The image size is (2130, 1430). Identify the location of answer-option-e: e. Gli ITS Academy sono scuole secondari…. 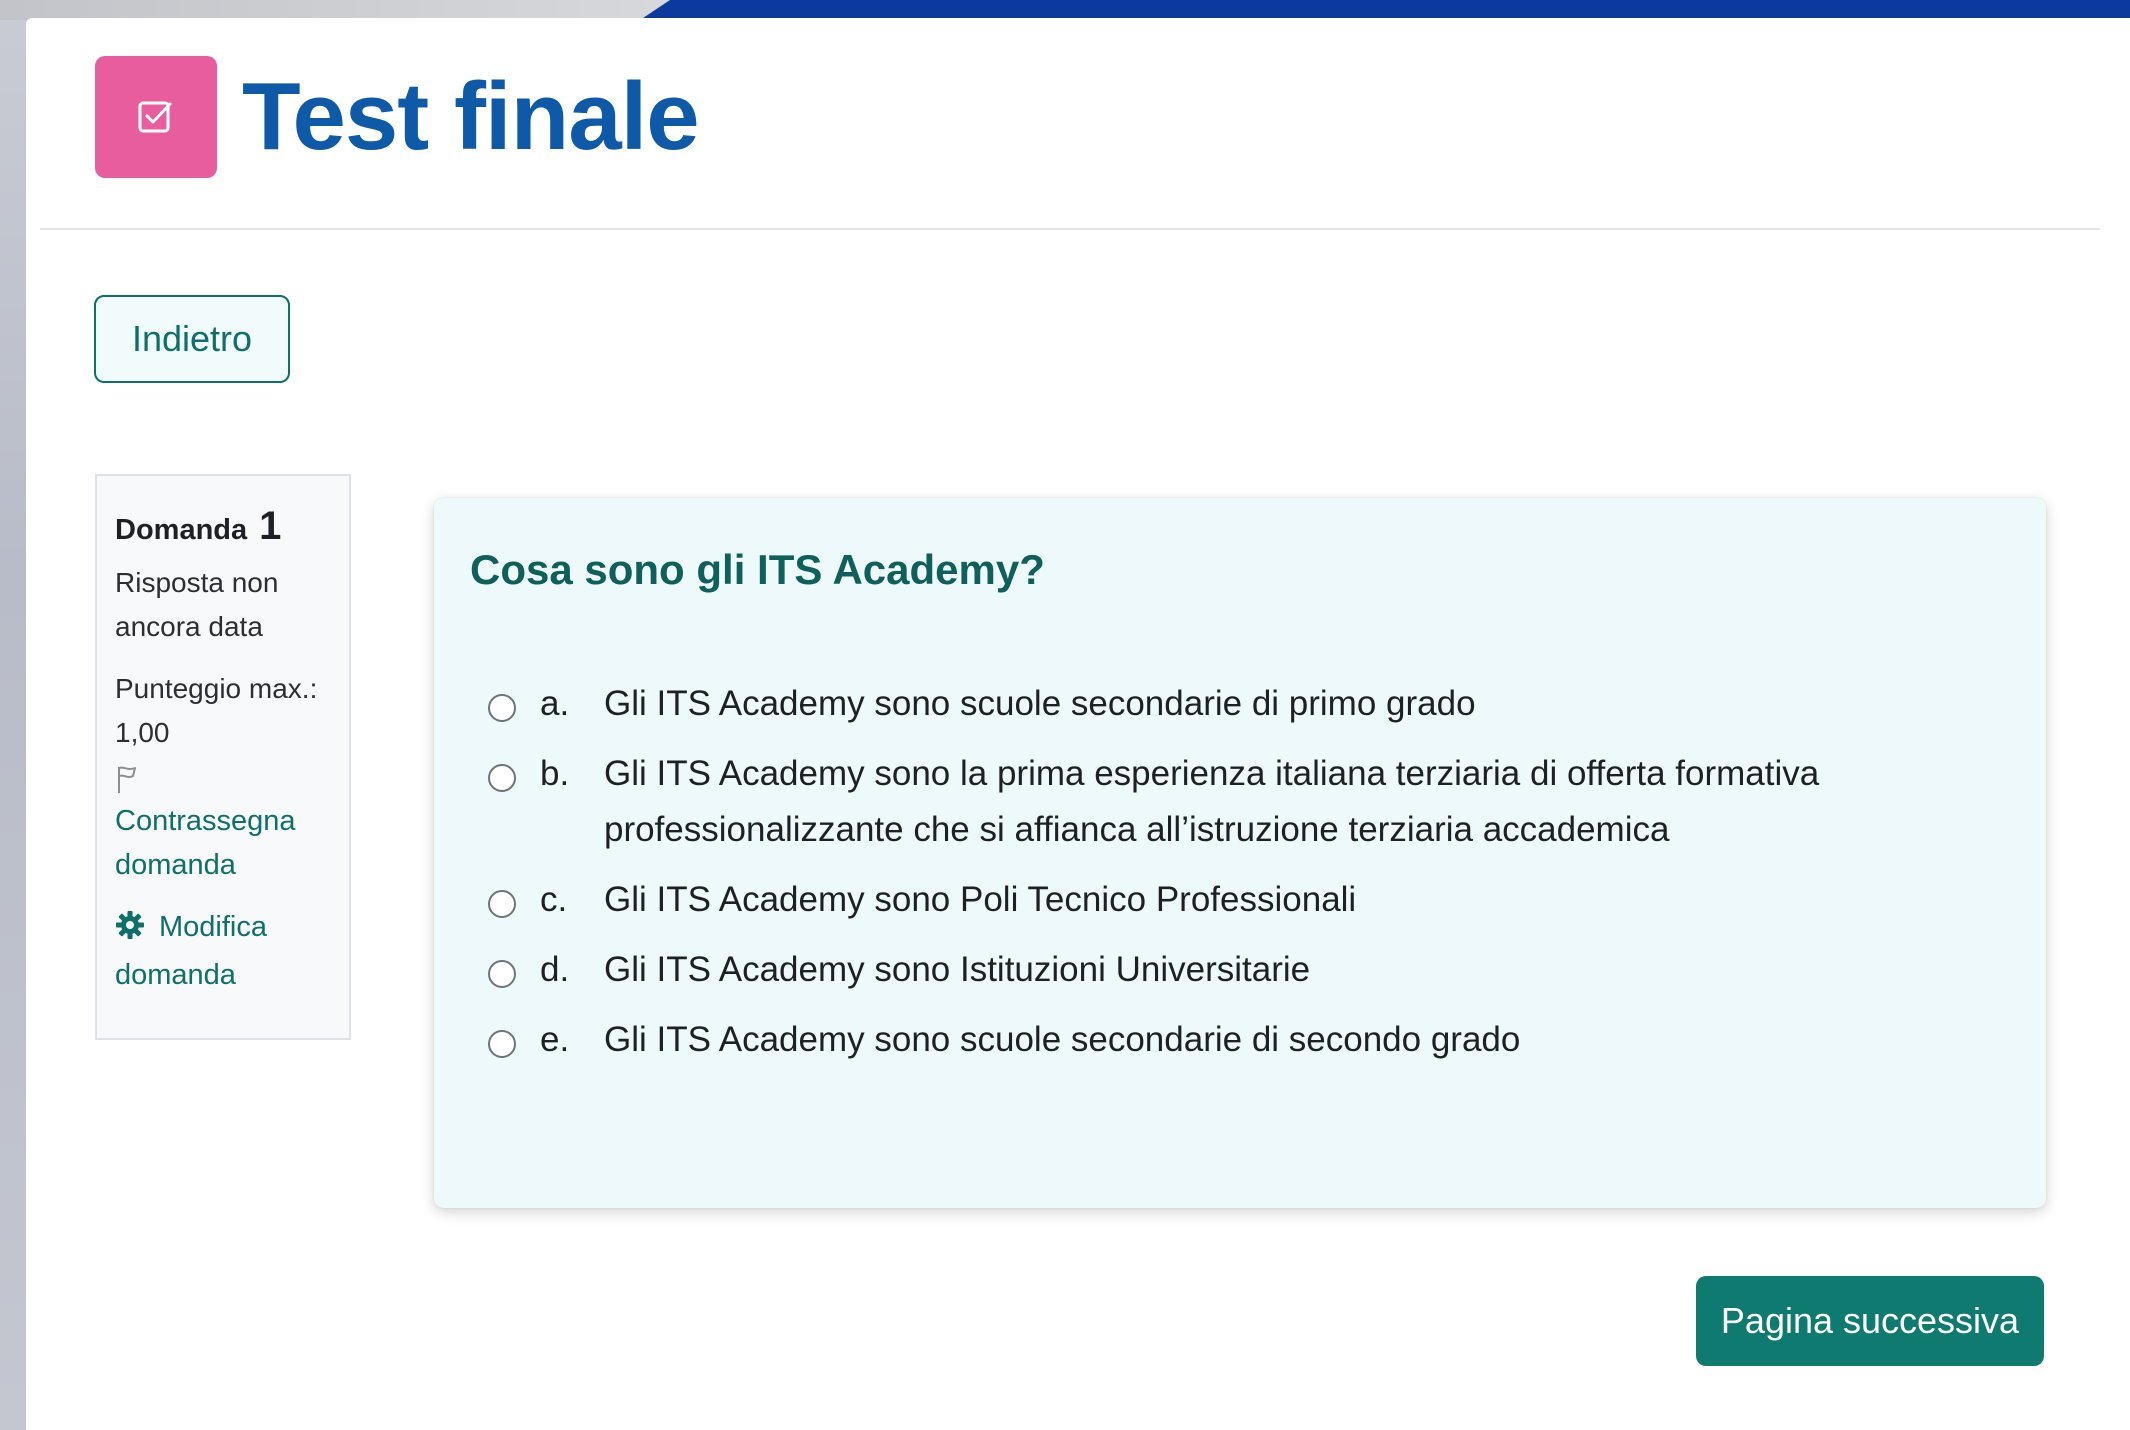
(1237, 1044).